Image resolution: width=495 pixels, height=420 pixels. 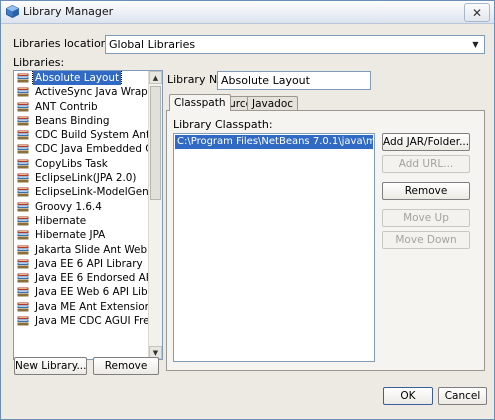 What do you see at coordinates (77, 78) in the screenshot?
I see `list-item-label: Absolute Layout` at bounding box center [77, 78].